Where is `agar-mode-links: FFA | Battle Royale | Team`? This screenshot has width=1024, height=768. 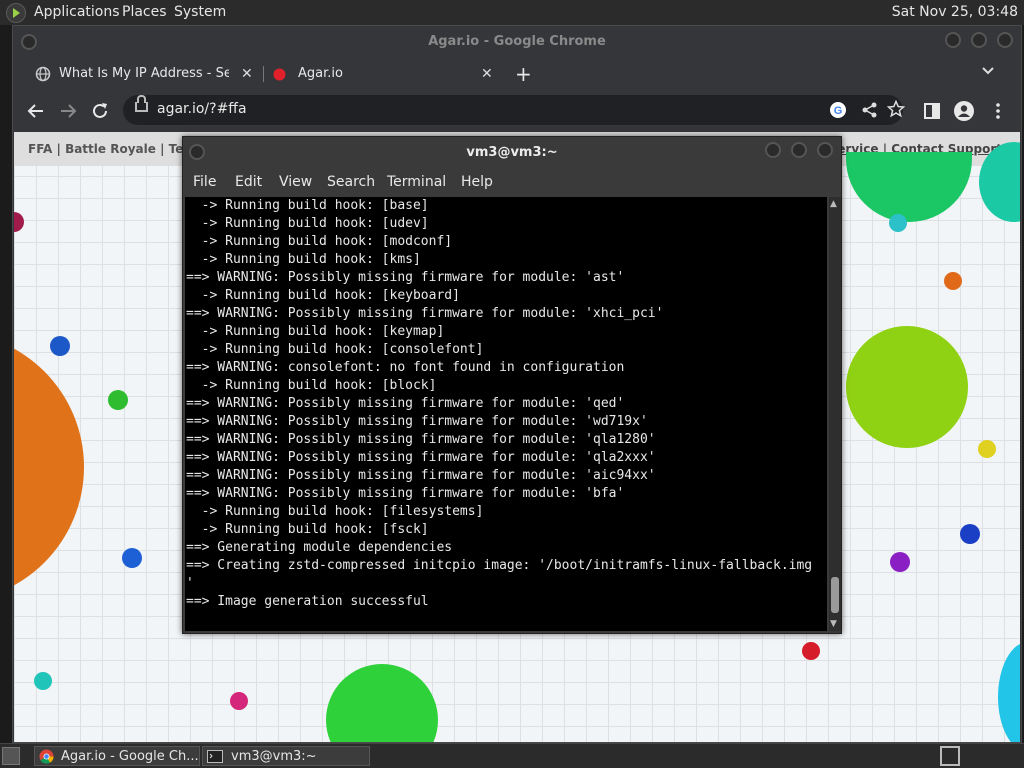
agar-mode-links: FFA | Battle Royale | Team is located at coordinates (116, 149).